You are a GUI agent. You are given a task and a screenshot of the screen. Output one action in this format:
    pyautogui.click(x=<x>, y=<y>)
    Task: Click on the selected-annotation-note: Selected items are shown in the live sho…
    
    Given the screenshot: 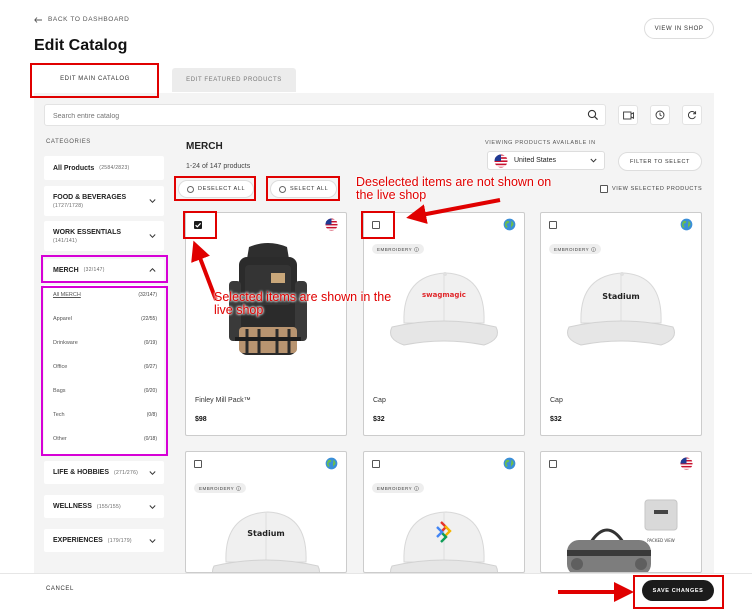 What is the action you would take?
    pyautogui.click(x=303, y=303)
    